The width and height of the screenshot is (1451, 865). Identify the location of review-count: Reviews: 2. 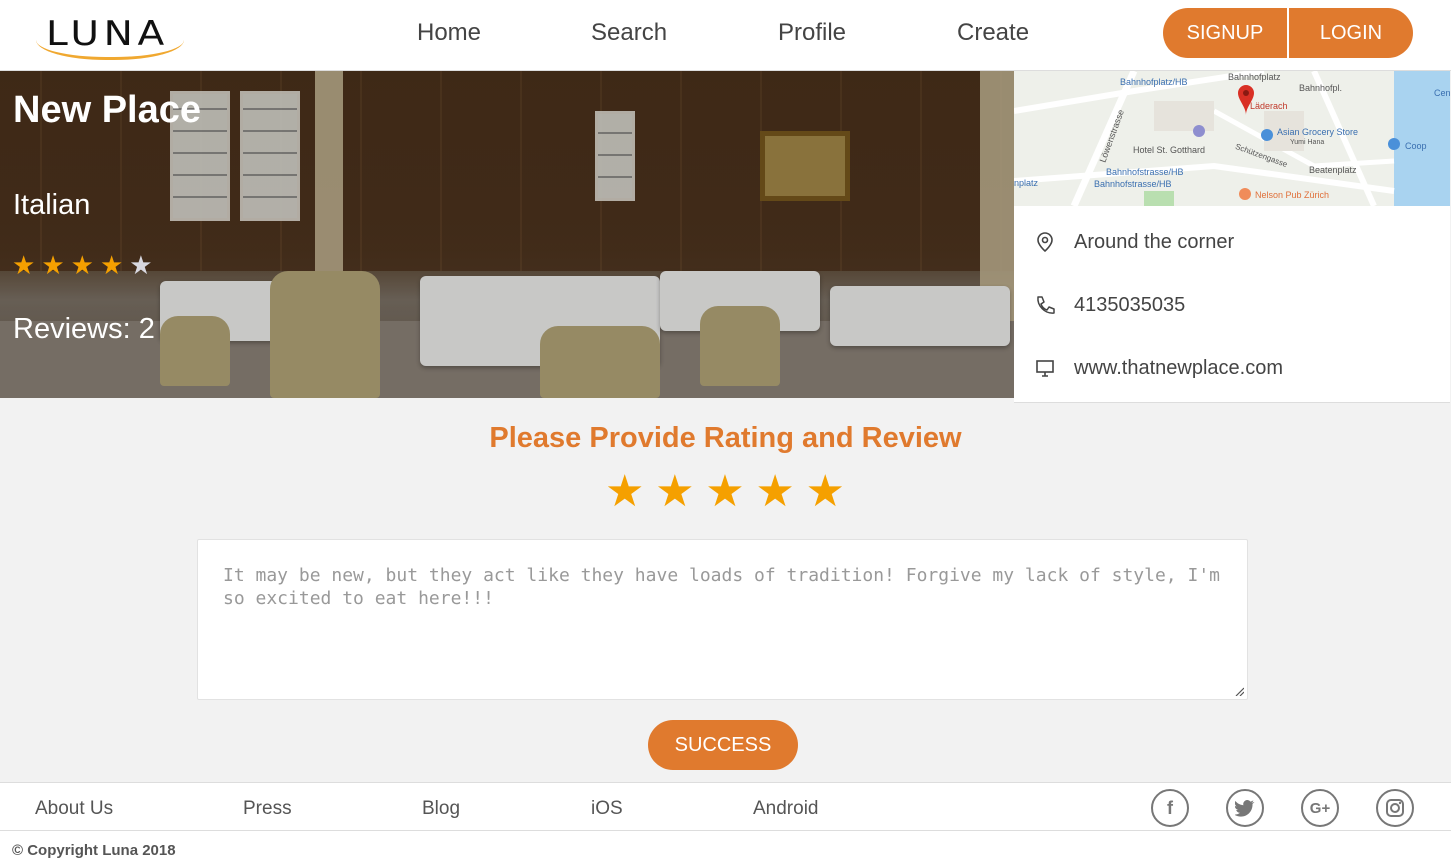
(84, 329).